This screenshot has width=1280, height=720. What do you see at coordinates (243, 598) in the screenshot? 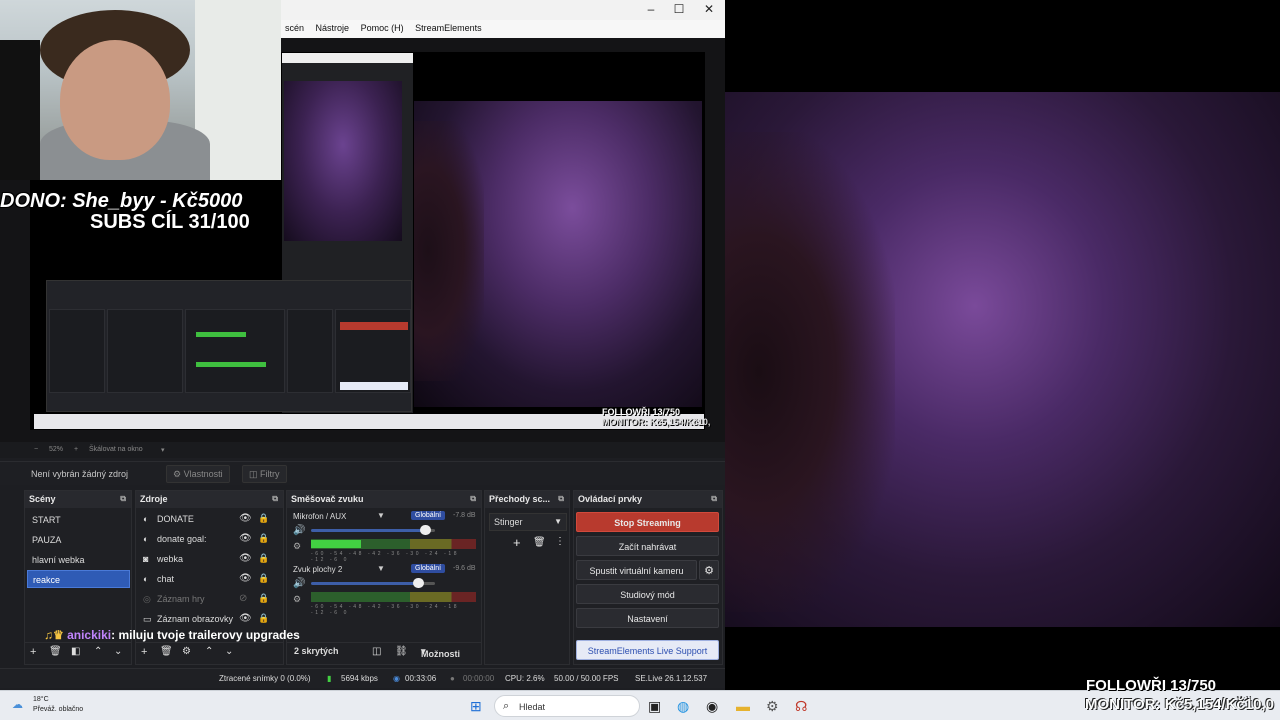
I see `eye-hidden-icon: ⊘` at bounding box center [243, 598].